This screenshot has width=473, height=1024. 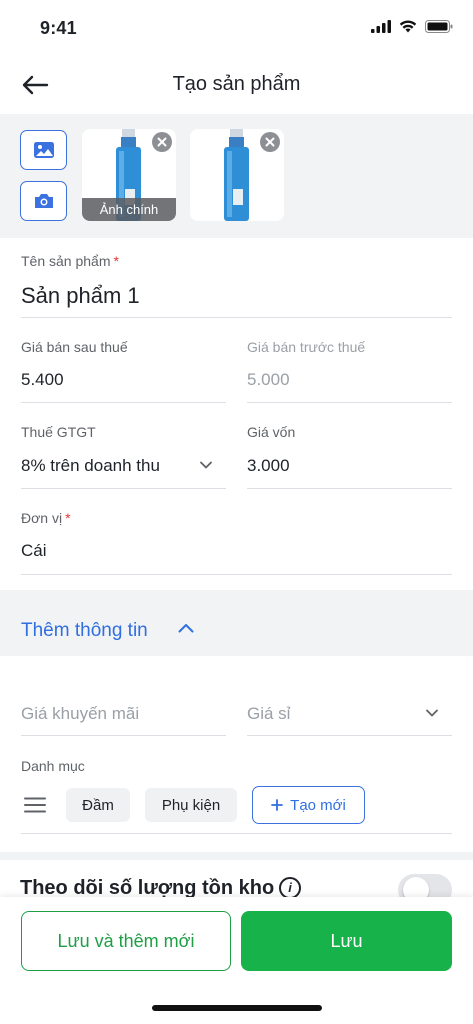 I want to click on price-after-tax-input: 5.400, so click(x=42, y=380).